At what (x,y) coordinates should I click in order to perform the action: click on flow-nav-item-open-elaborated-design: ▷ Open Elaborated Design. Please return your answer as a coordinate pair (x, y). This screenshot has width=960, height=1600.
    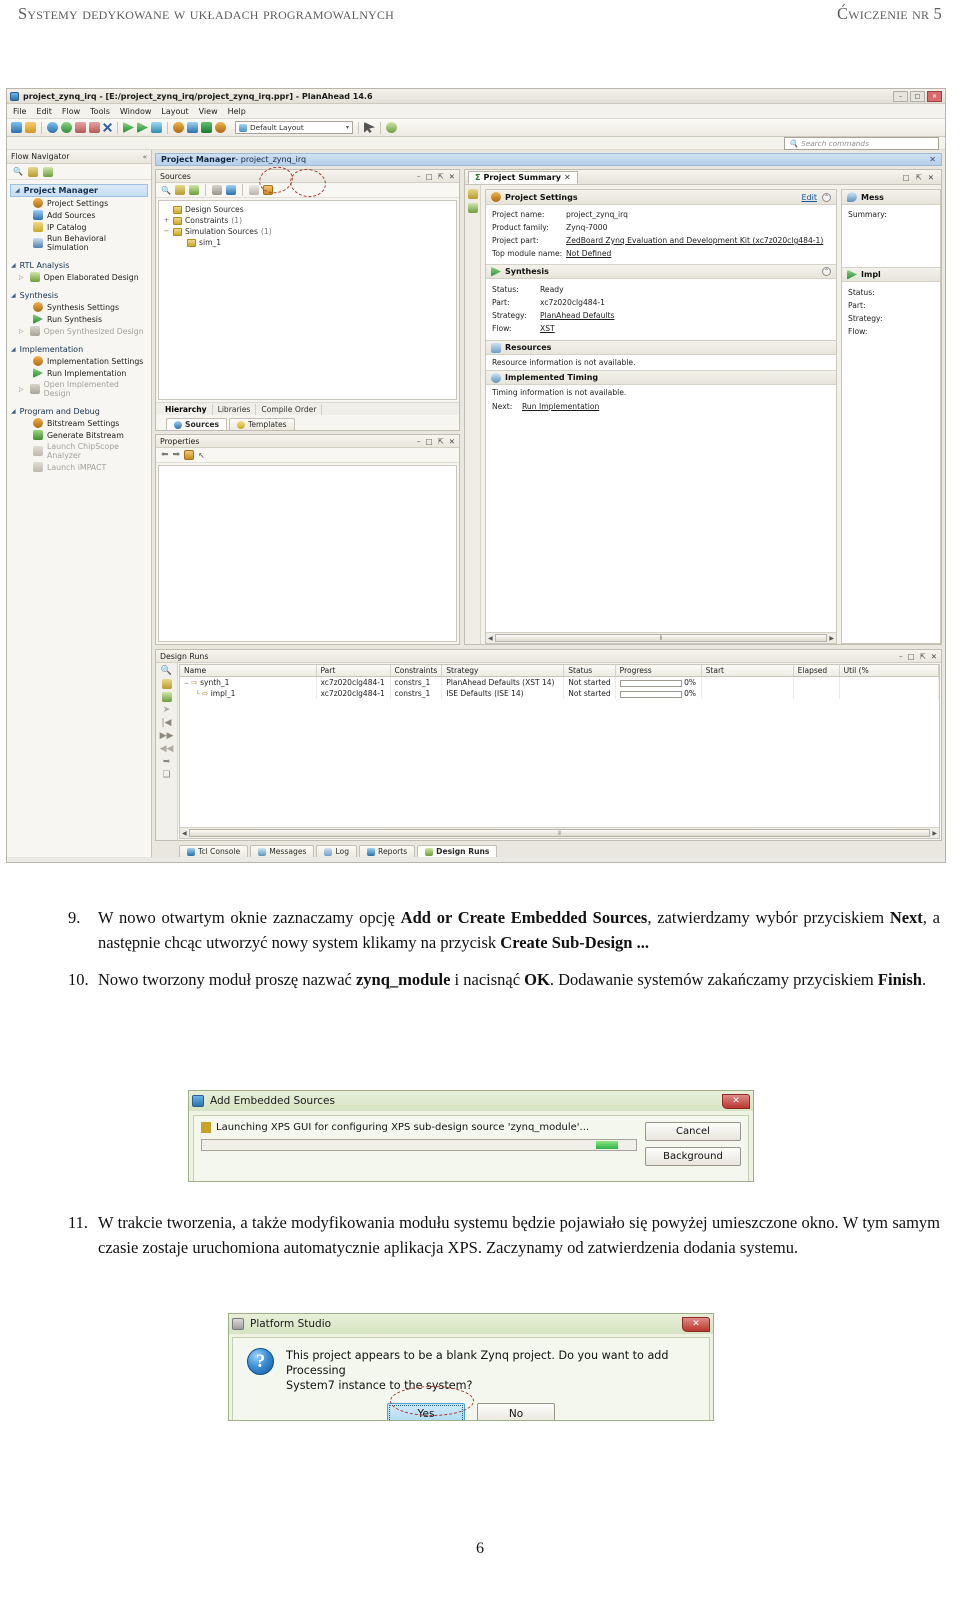
    Looking at the image, I should click on (79, 277).